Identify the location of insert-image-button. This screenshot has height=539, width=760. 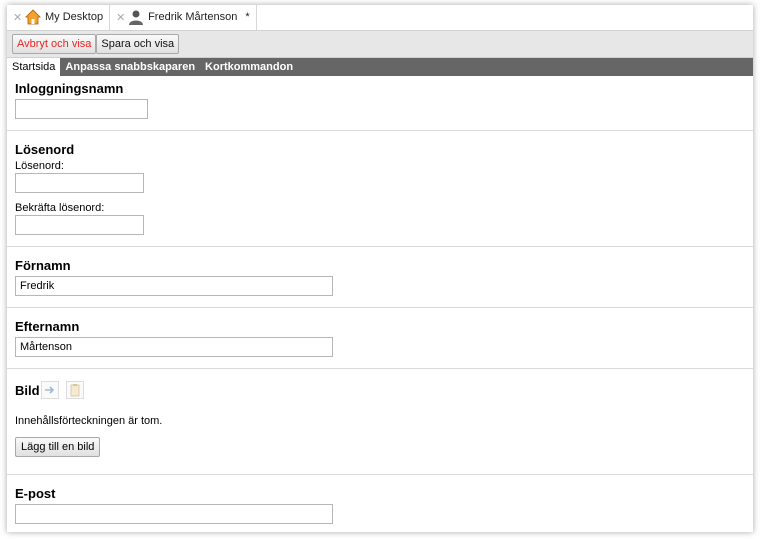
(49, 390).